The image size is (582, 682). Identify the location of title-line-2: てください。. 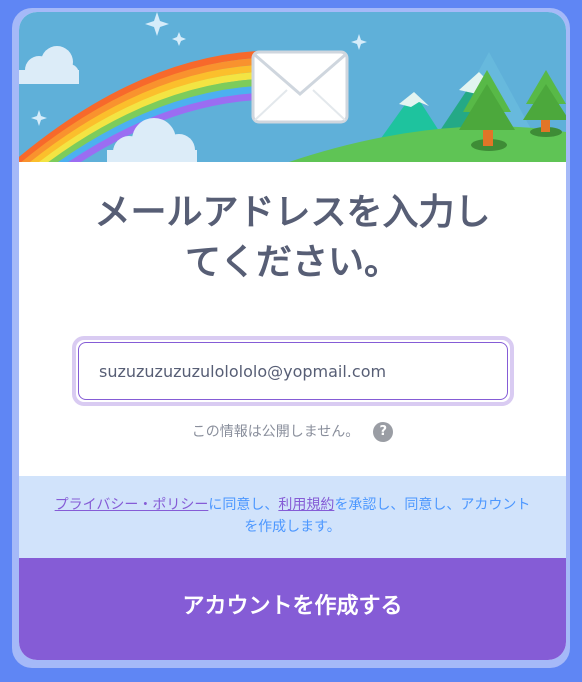
(292, 262).